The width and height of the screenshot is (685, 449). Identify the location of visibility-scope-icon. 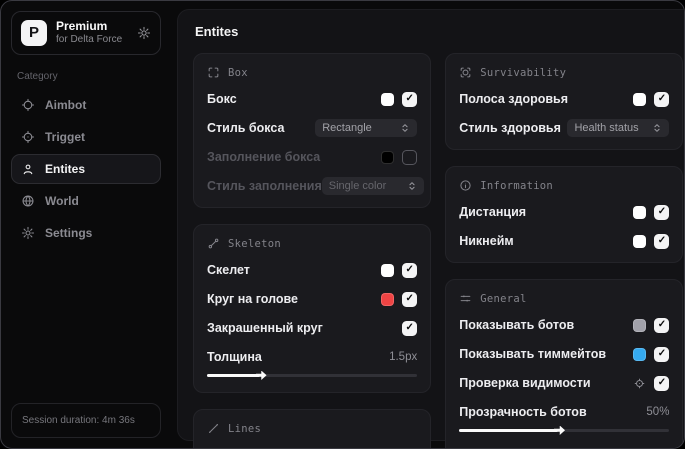
(639, 383).